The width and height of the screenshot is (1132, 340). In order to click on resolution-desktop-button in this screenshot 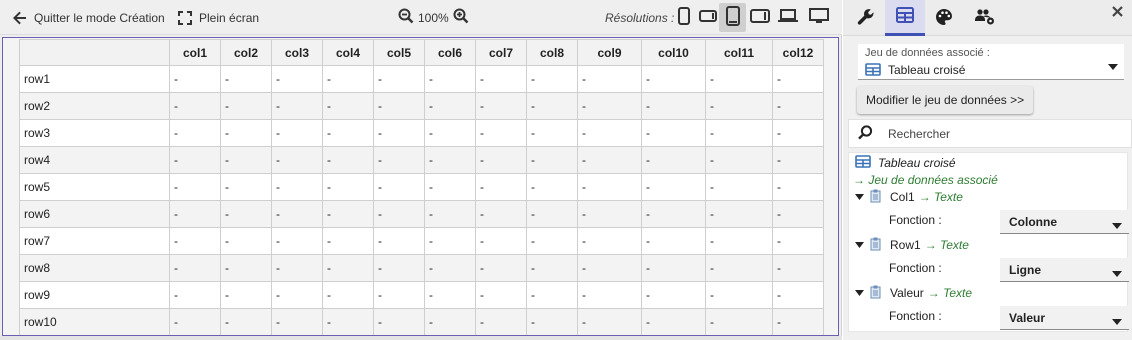, I will do `click(818, 17)`.